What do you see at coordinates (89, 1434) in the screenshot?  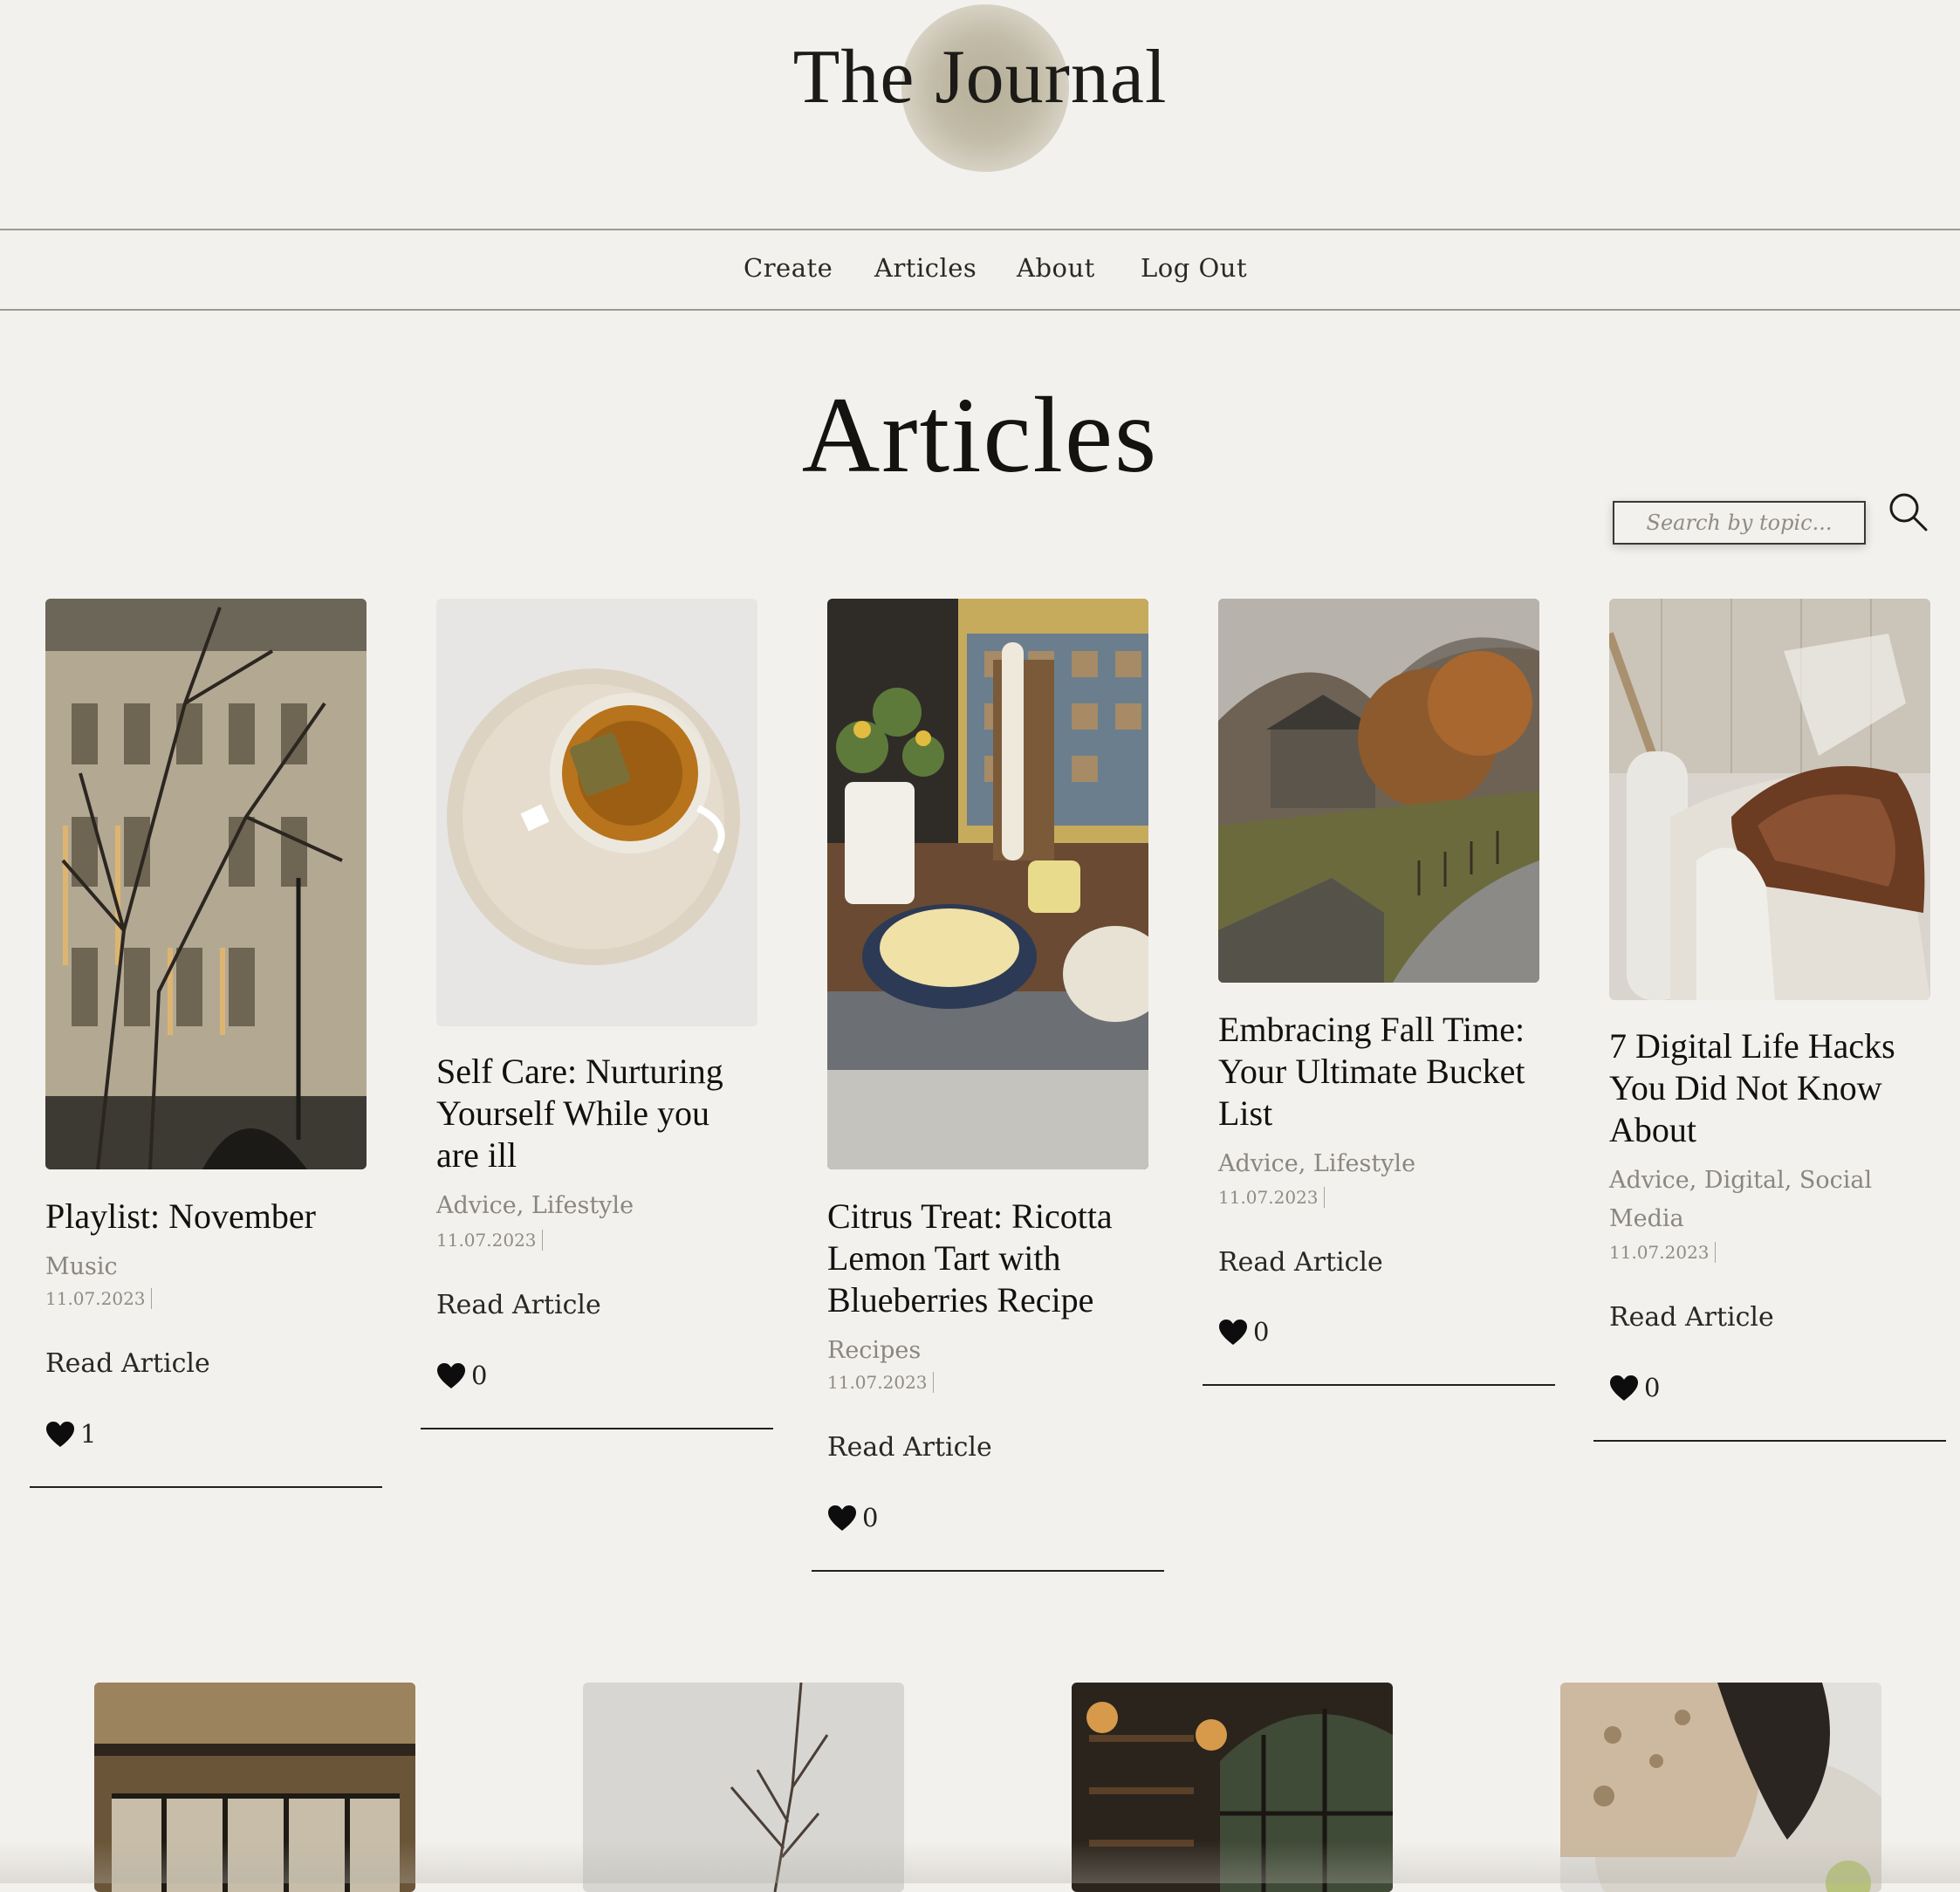 I see `like-count: 1` at bounding box center [89, 1434].